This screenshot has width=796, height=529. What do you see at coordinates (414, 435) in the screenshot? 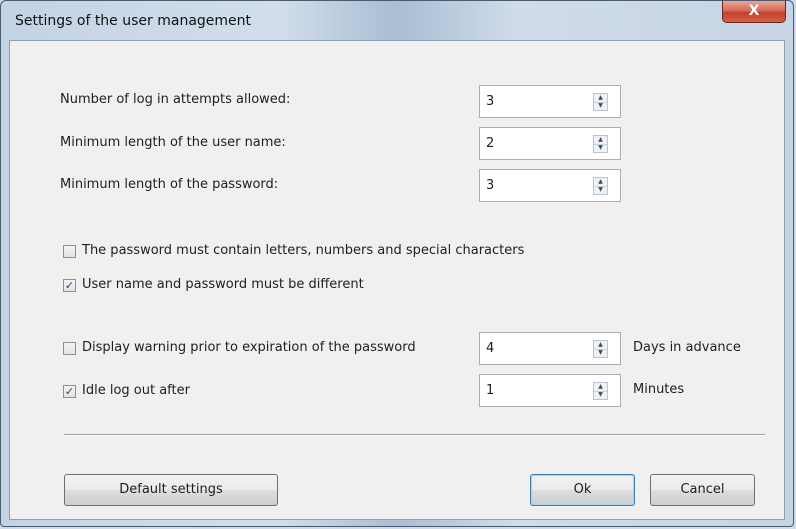
I see `separator` at bounding box center [414, 435].